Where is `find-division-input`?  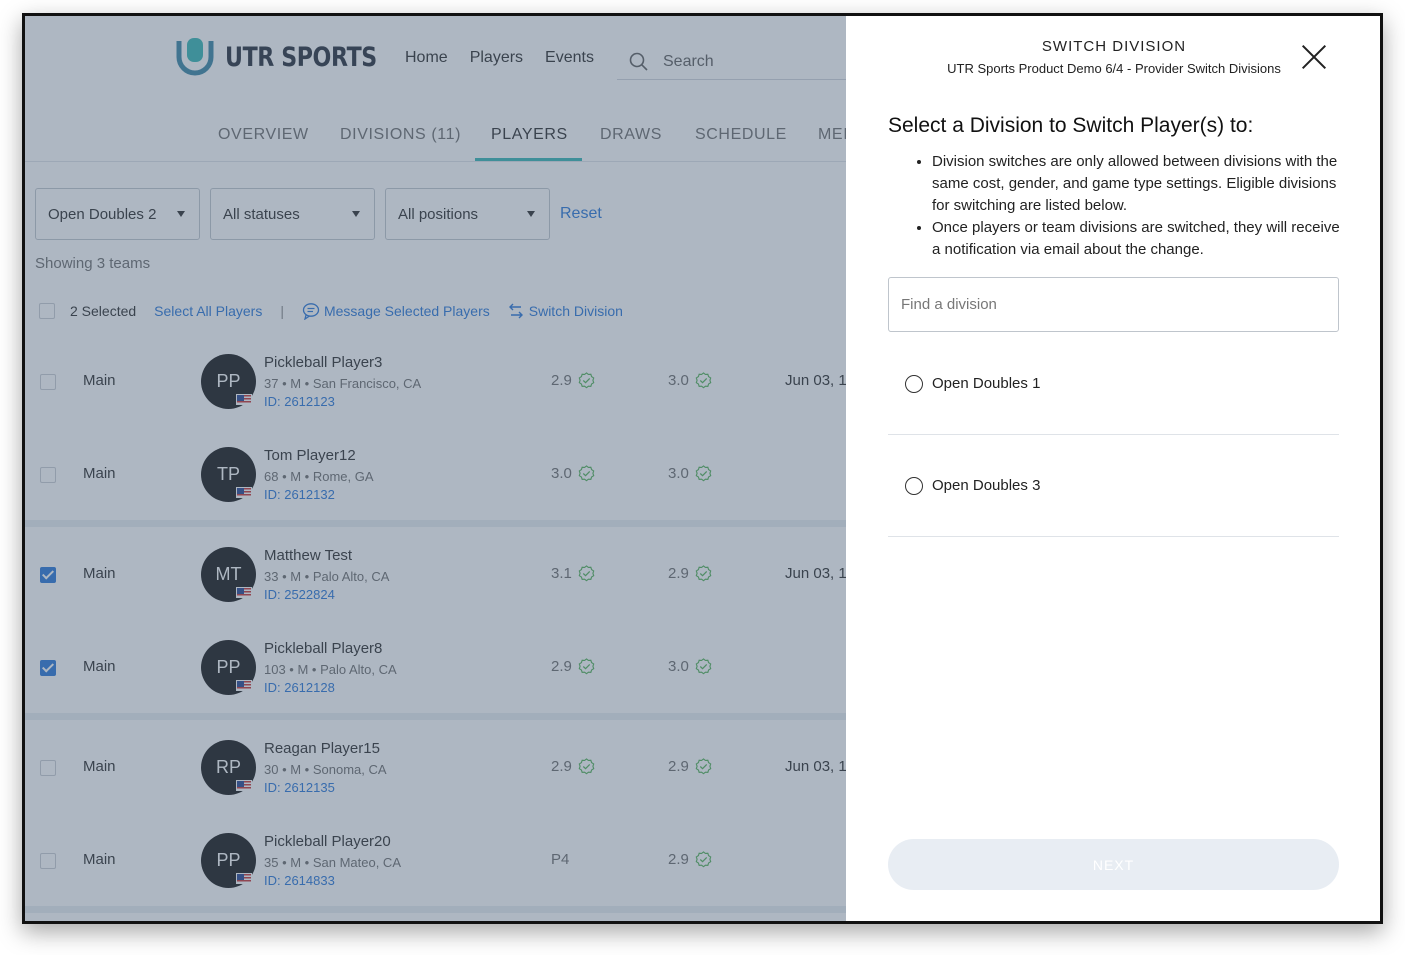 find-division-input is located at coordinates (1113, 304).